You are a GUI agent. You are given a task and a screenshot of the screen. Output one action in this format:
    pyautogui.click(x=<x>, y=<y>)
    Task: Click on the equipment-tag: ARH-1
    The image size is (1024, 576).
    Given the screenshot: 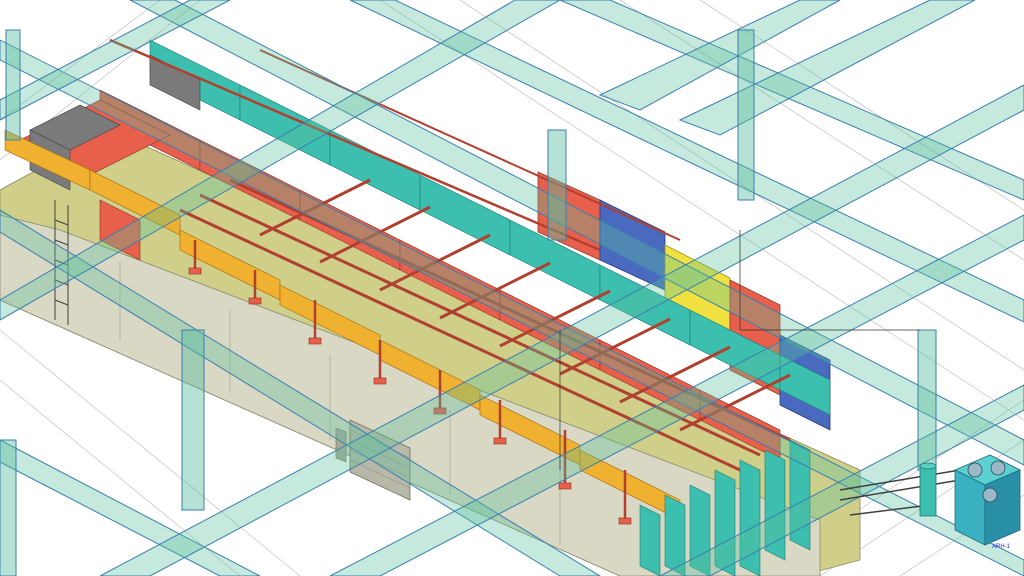 What is the action you would take?
    pyautogui.click(x=1001, y=547)
    